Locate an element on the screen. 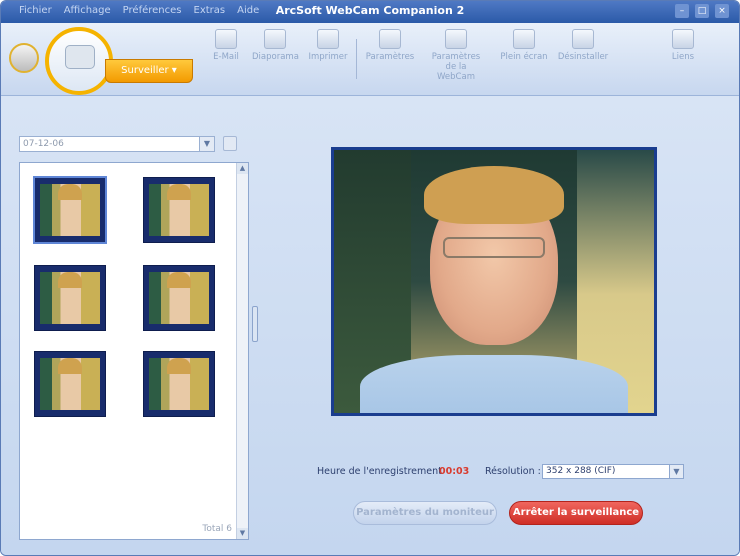  print-icon is located at coordinates (328, 39).